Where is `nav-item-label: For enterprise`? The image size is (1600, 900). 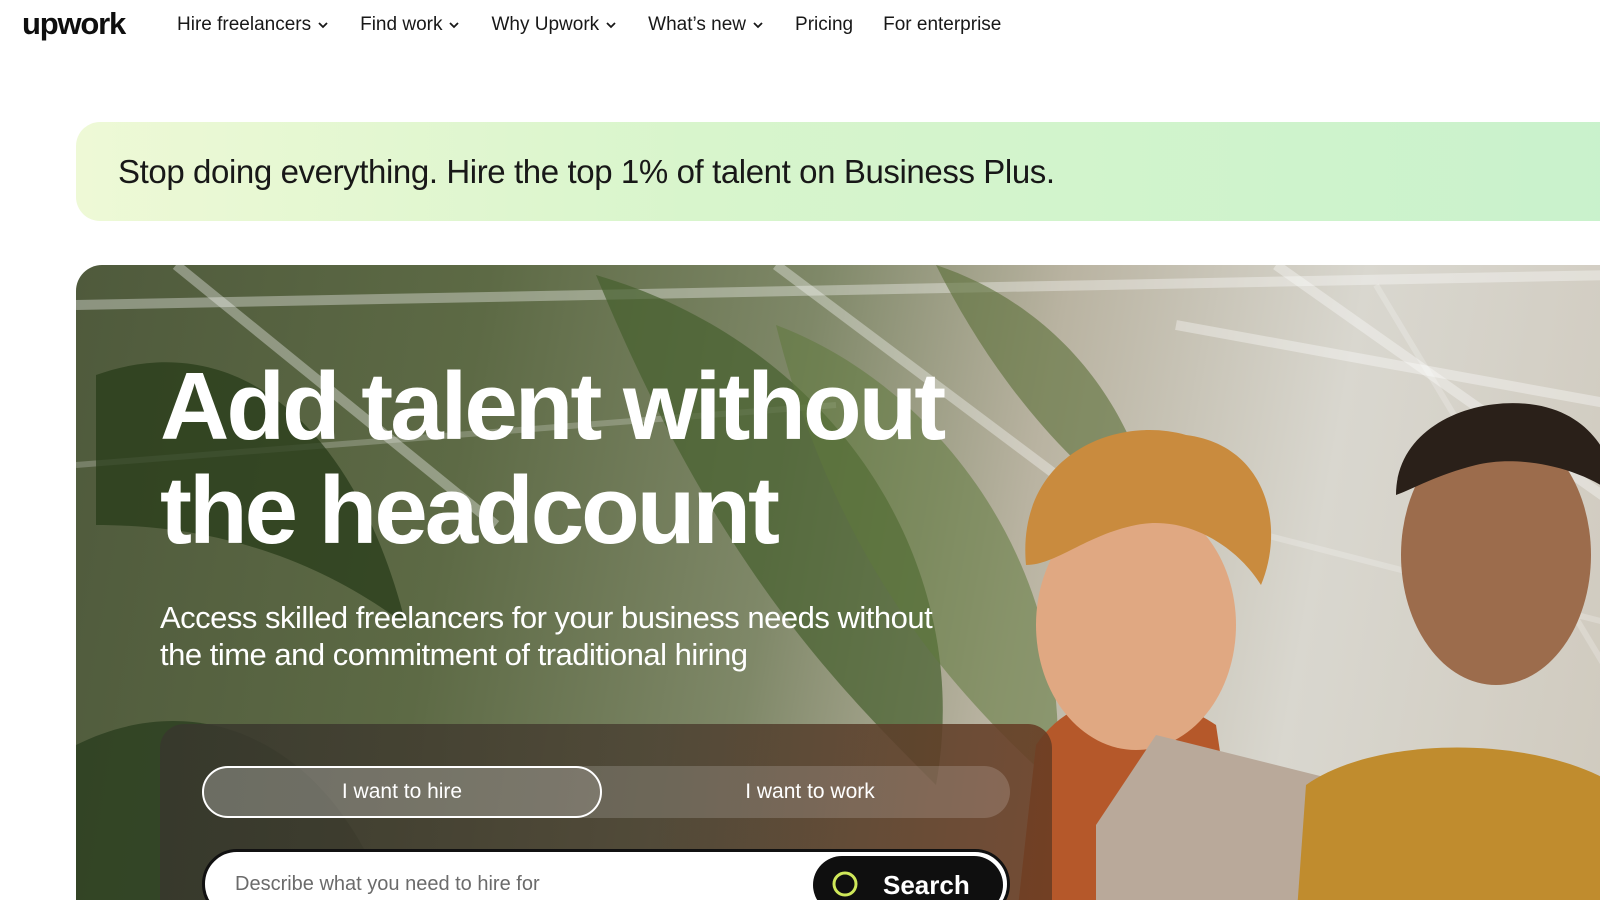 nav-item-label: For enterprise is located at coordinates (942, 24).